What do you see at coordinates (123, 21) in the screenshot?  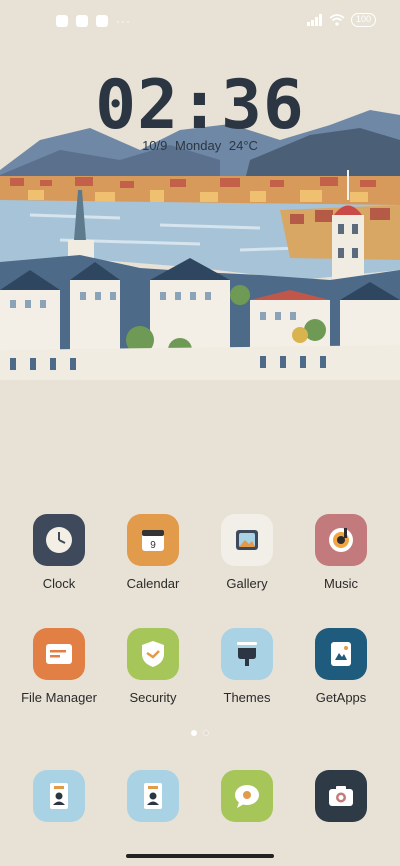 I see `more-notifications-icon: ···` at bounding box center [123, 21].